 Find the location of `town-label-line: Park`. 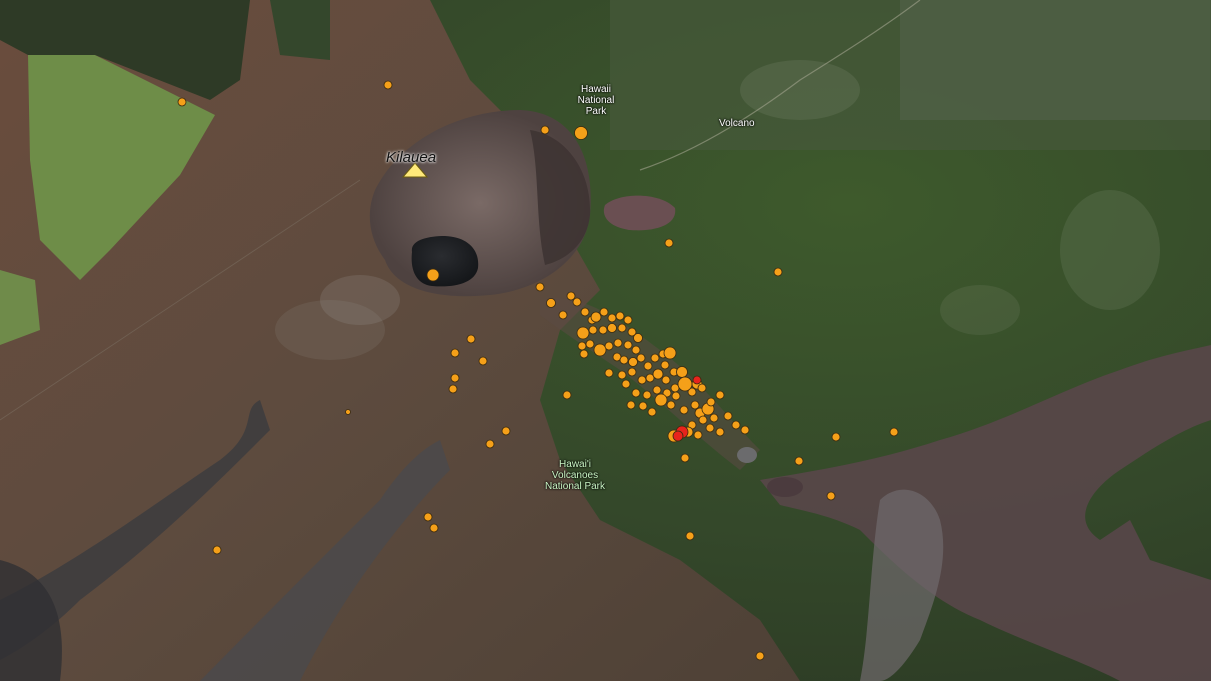

town-label-line: Park is located at coordinates (596, 111).